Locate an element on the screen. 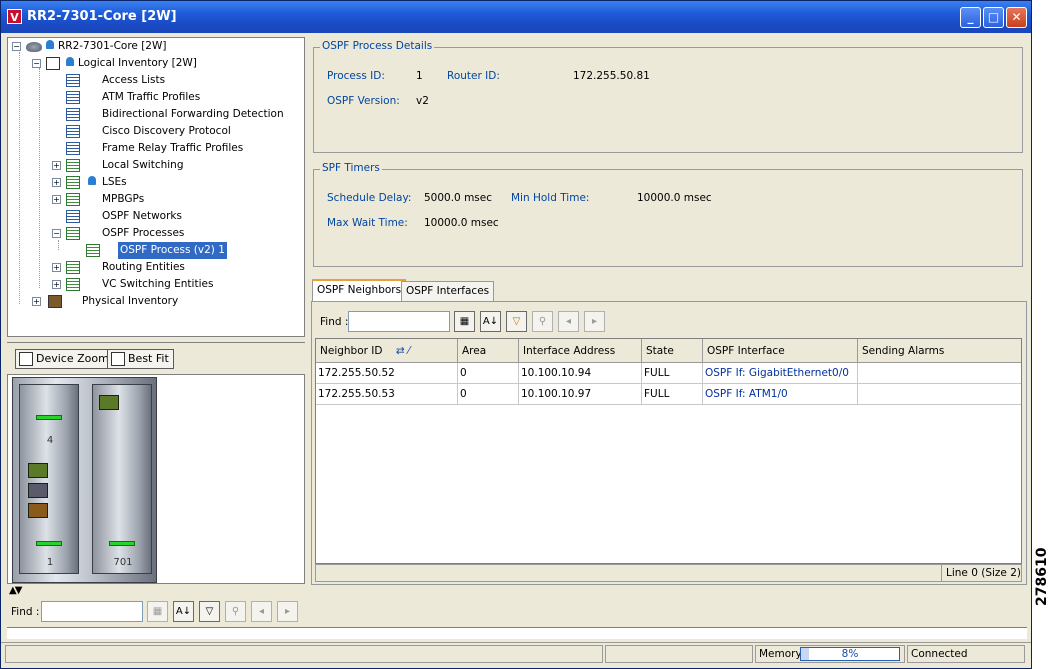 The width and height of the screenshot is (1053, 669). process-id-value: 1 is located at coordinates (419, 76).